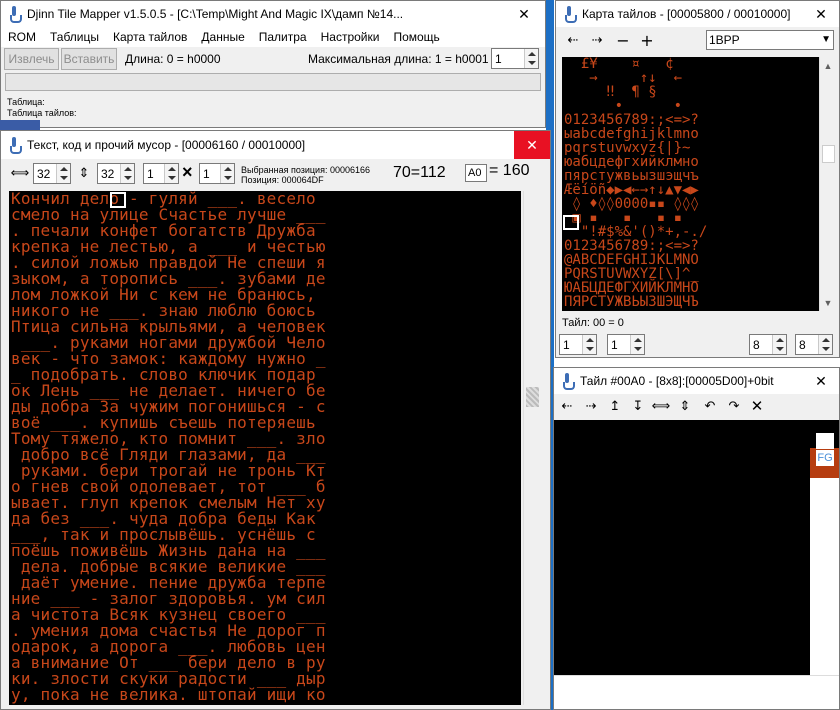  Describe the element at coordinates (631, 120) in the screenshot. I see `tile-row: 0123456789:;<=>?` at that location.